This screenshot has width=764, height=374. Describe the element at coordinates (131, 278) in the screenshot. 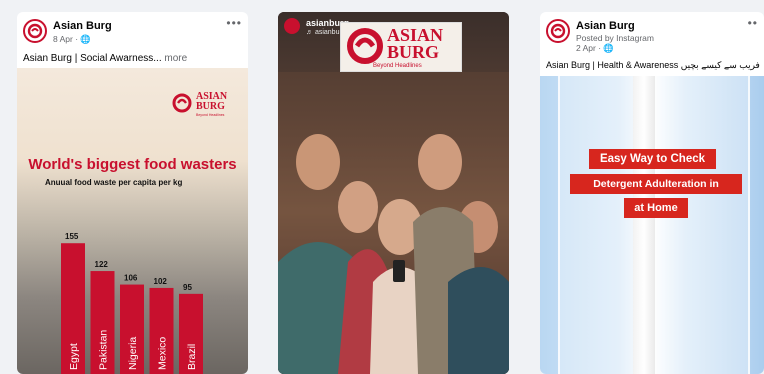

I see `bar-value-label: 106` at that location.